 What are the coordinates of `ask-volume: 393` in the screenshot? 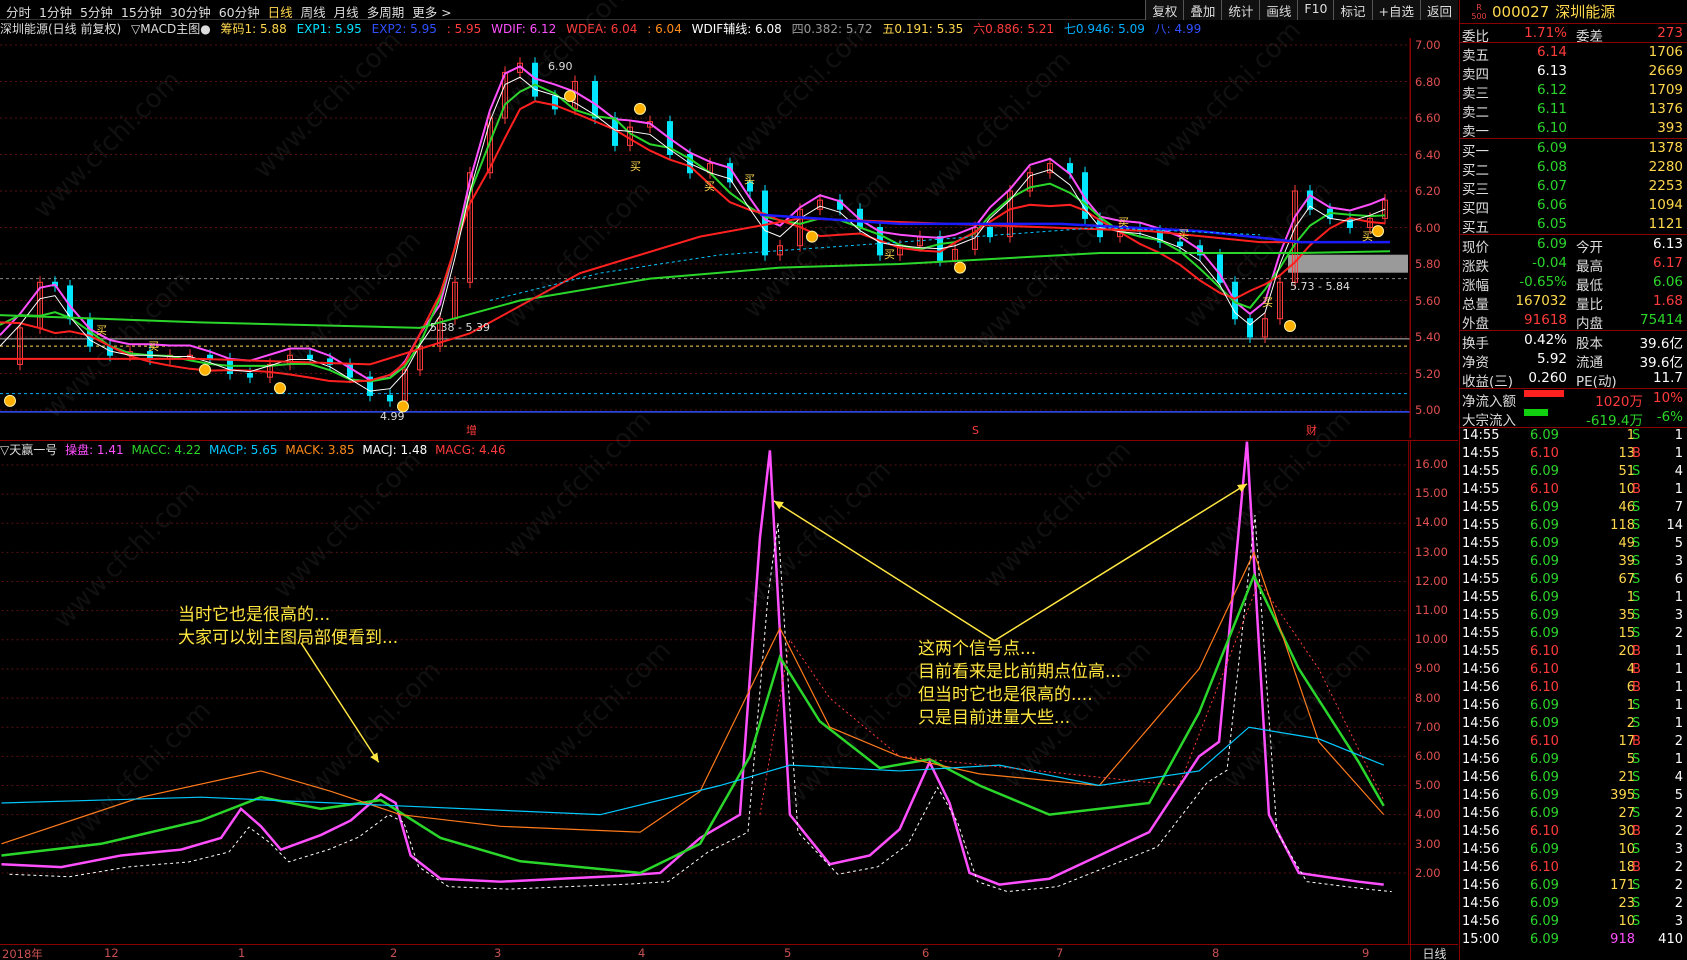 It's located at (1670, 128).